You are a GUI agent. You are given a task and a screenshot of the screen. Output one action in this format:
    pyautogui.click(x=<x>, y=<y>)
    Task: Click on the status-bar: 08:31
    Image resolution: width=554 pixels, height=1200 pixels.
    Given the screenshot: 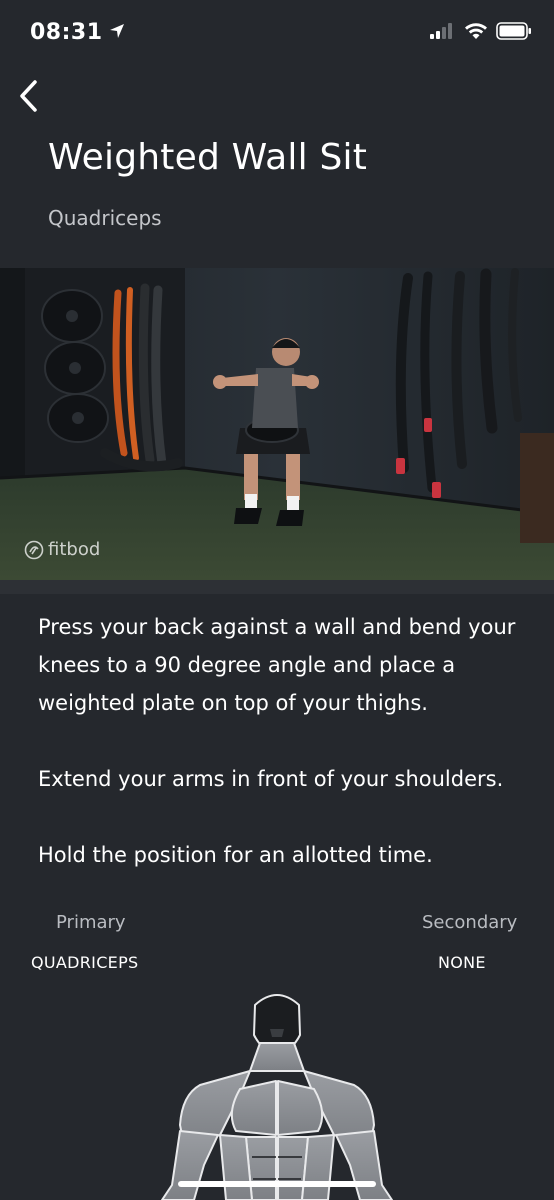 What is the action you would take?
    pyautogui.click(x=277, y=33)
    